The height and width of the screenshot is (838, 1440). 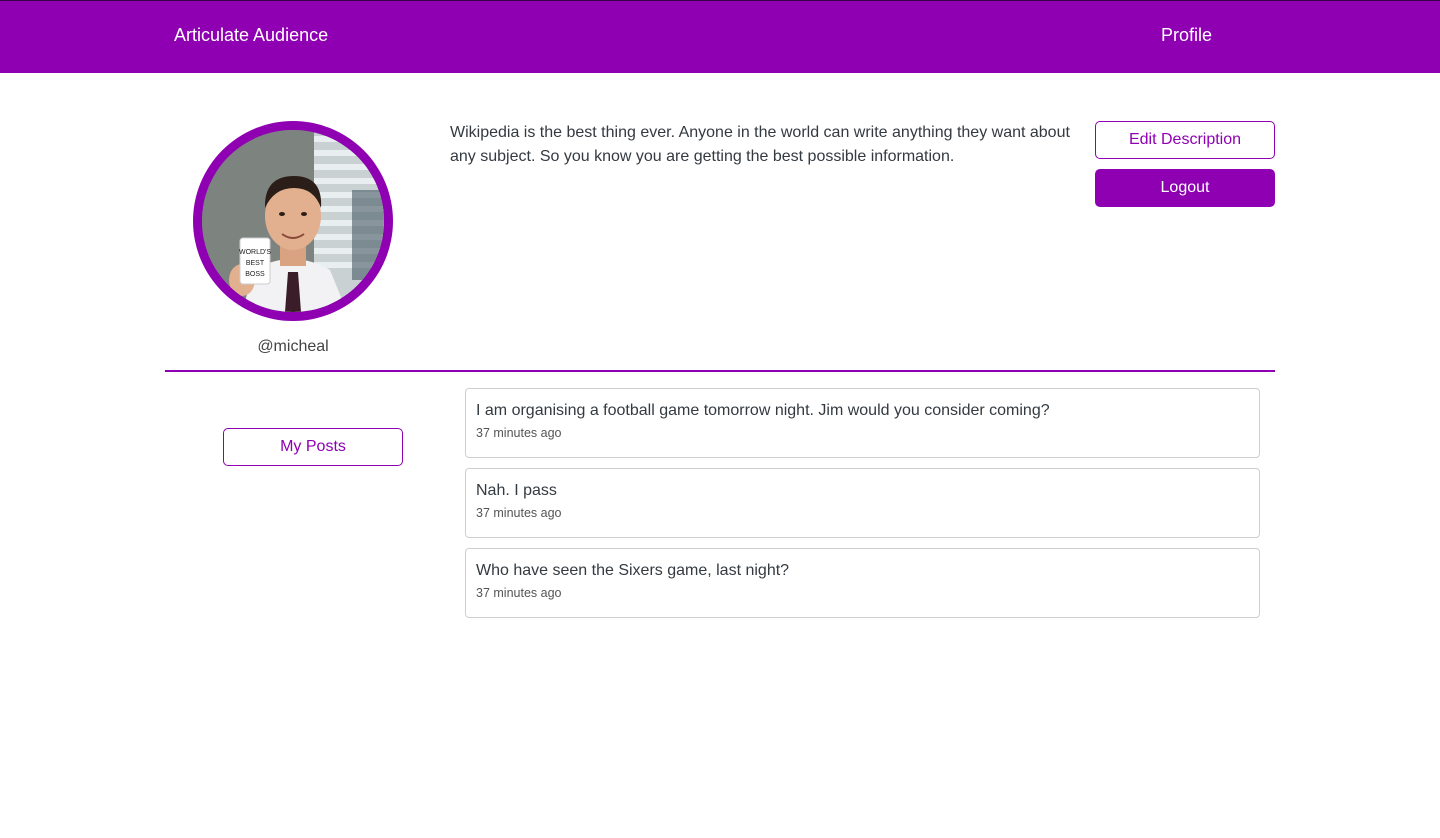 What do you see at coordinates (255, 274) in the screenshot?
I see `svg-text: BOSS` at bounding box center [255, 274].